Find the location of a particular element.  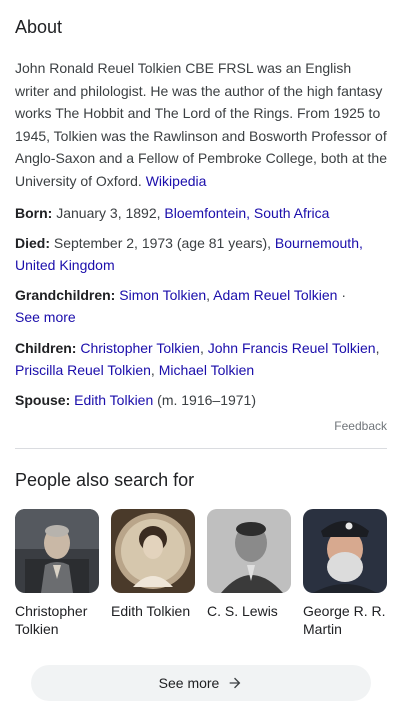

person-name: C. S. Lewis is located at coordinates (242, 611).